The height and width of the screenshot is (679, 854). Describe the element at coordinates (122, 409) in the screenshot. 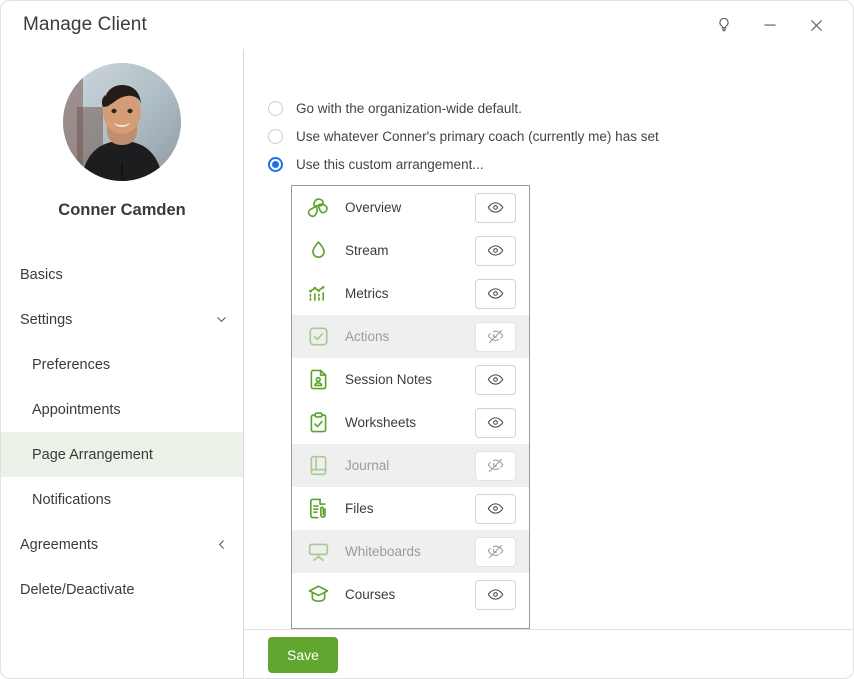

I see `sidebar-item-appointments: Appointments` at that location.